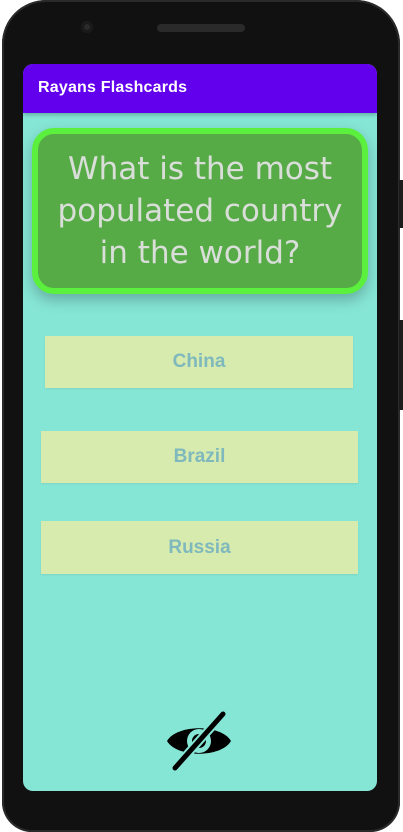  I want to click on power-button, so click(401, 365).